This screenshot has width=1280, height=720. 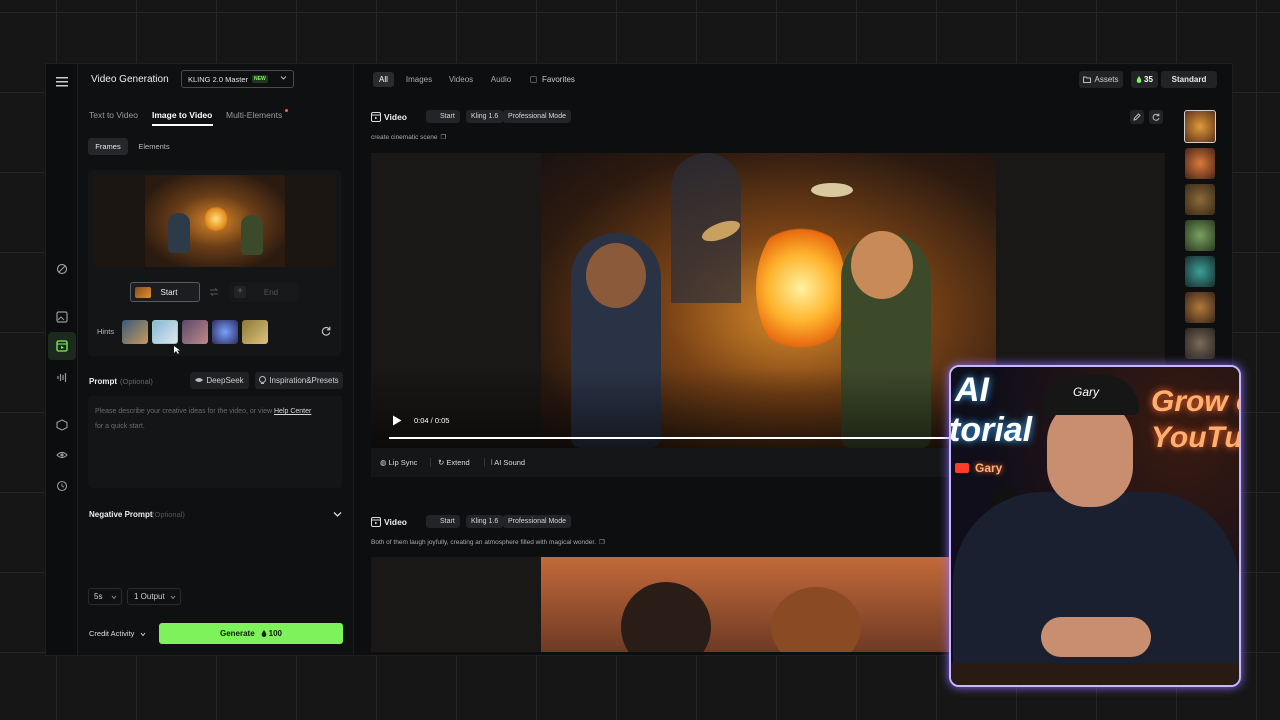 I want to click on regenerate-icon, so click(x=1156, y=117).